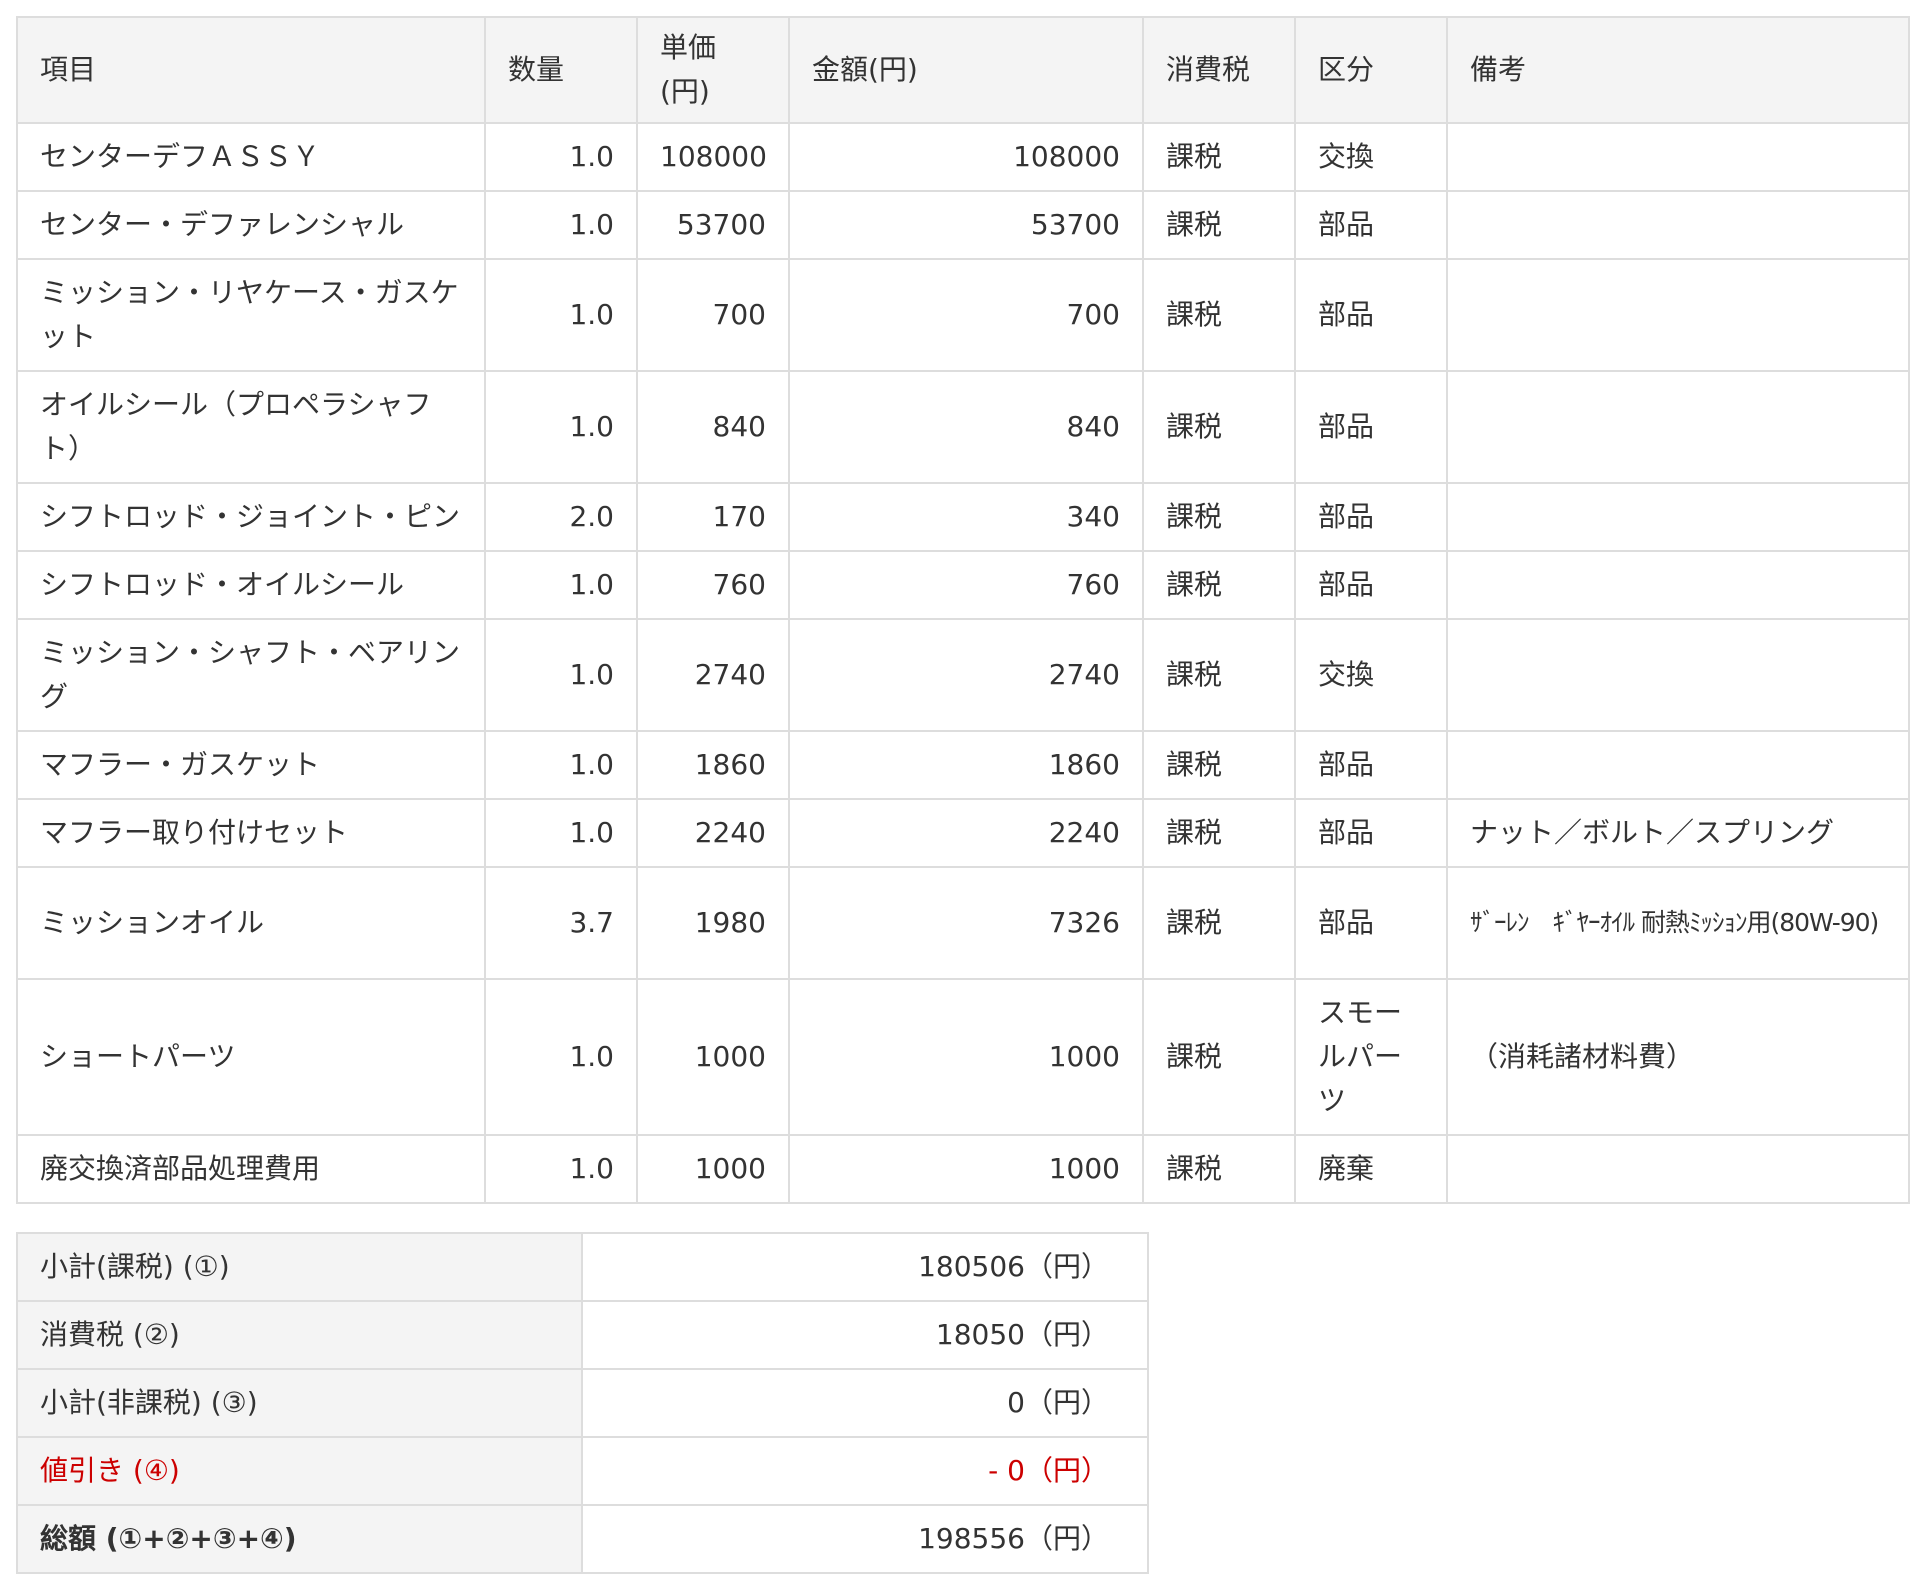 This screenshot has width=1920, height=1586. Describe the element at coordinates (251, 70) in the screenshot. I see `header-item: 項目` at that location.